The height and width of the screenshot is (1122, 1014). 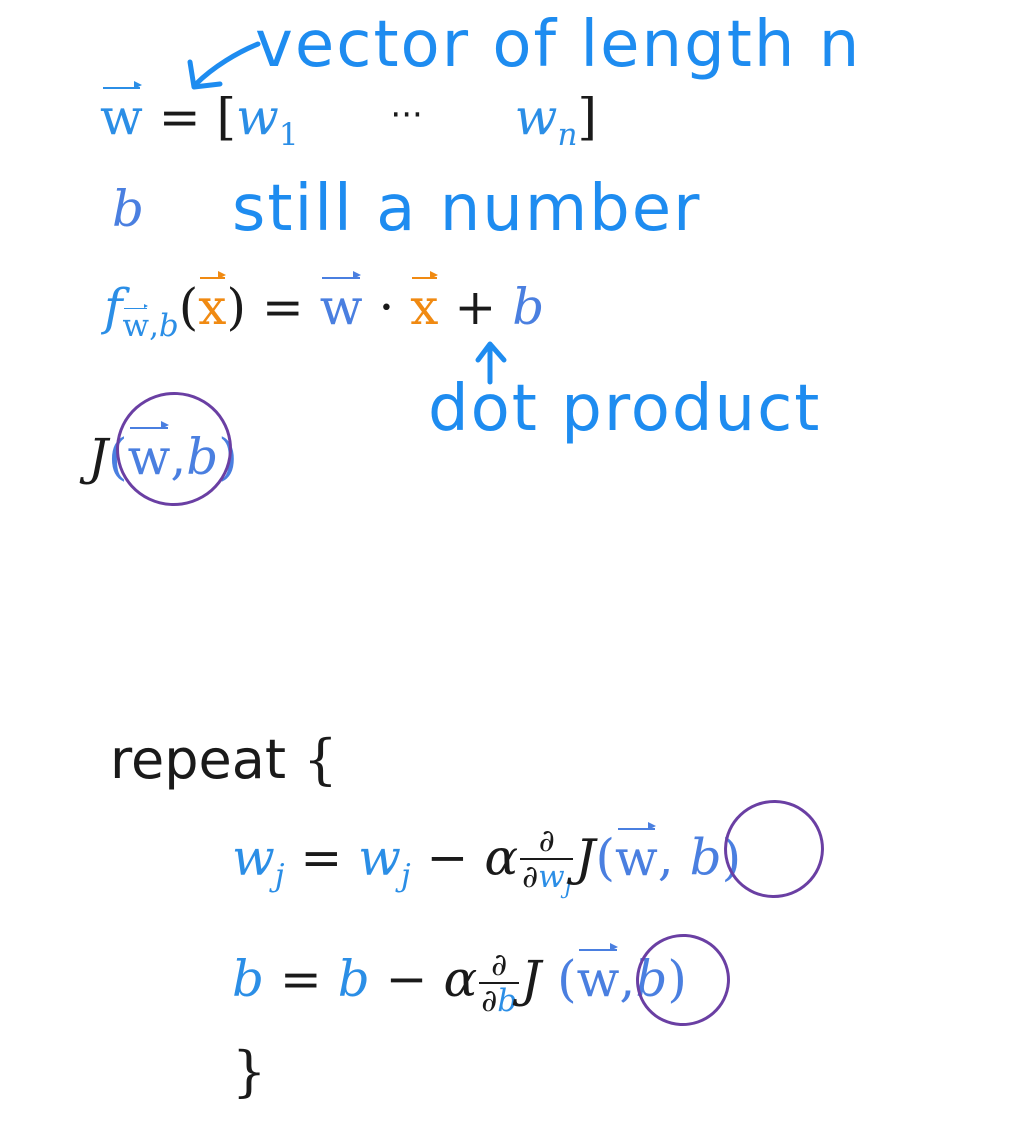 What do you see at coordinates (475, 307) in the screenshot?
I see `plus-sign: +` at bounding box center [475, 307].